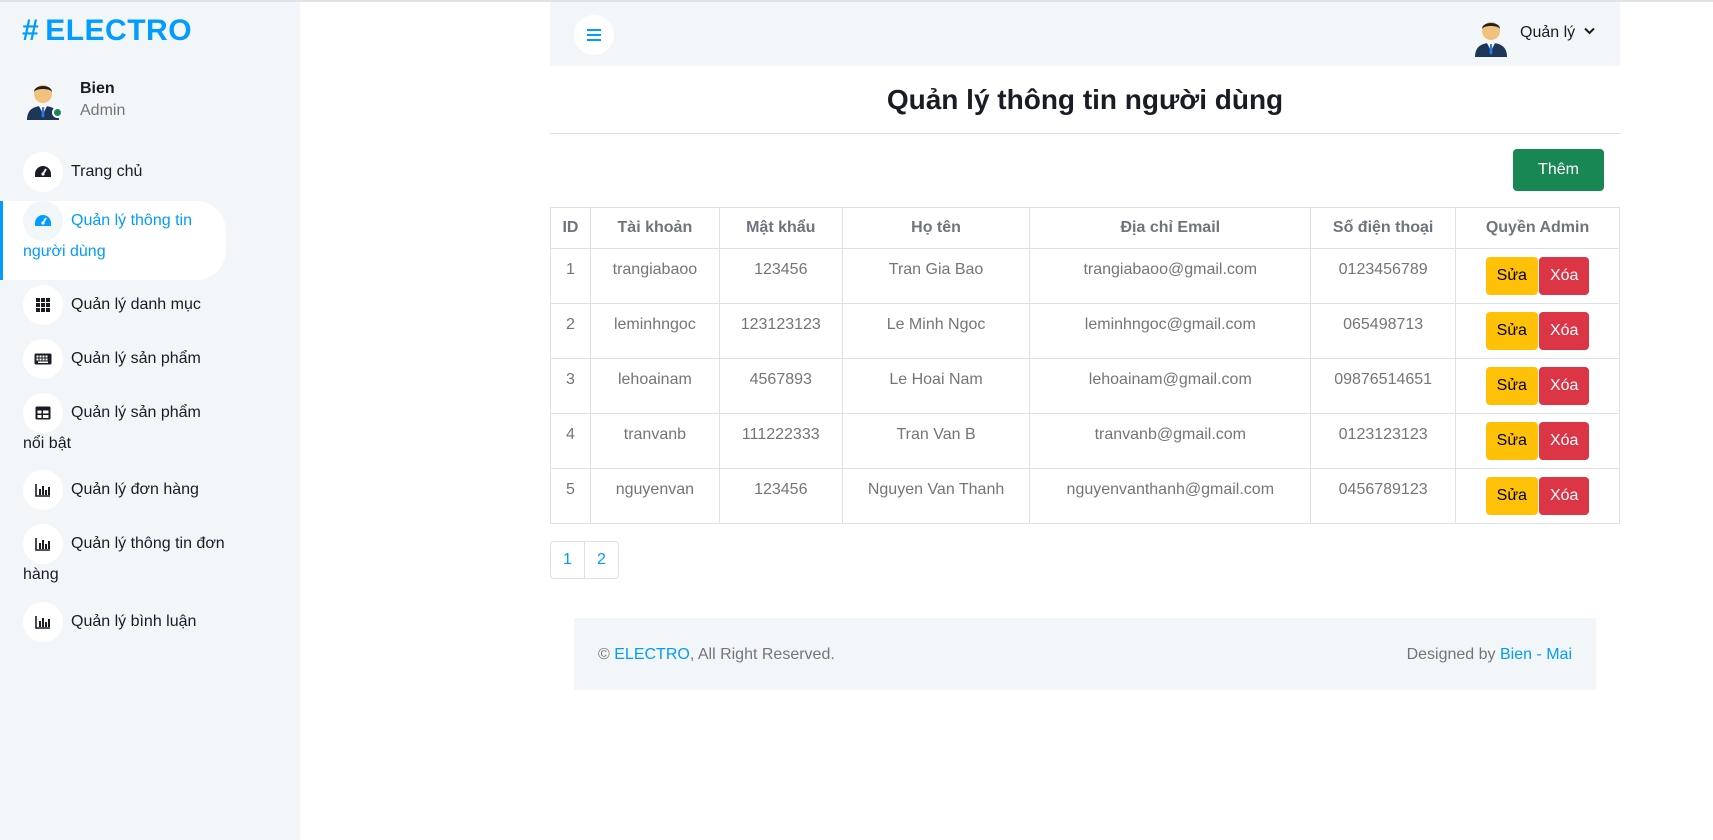 This screenshot has width=1713, height=840. What do you see at coordinates (654, 331) in the screenshot?
I see `cell-account: leminhngoc` at bounding box center [654, 331].